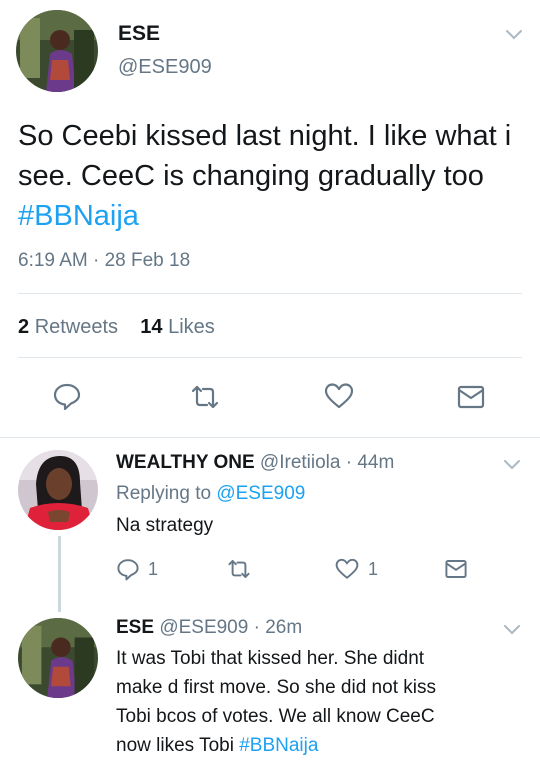 Image resolution: width=540 pixels, height=770 pixels. What do you see at coordinates (151, 327) in the screenshot?
I see `likes-count: 14` at bounding box center [151, 327].